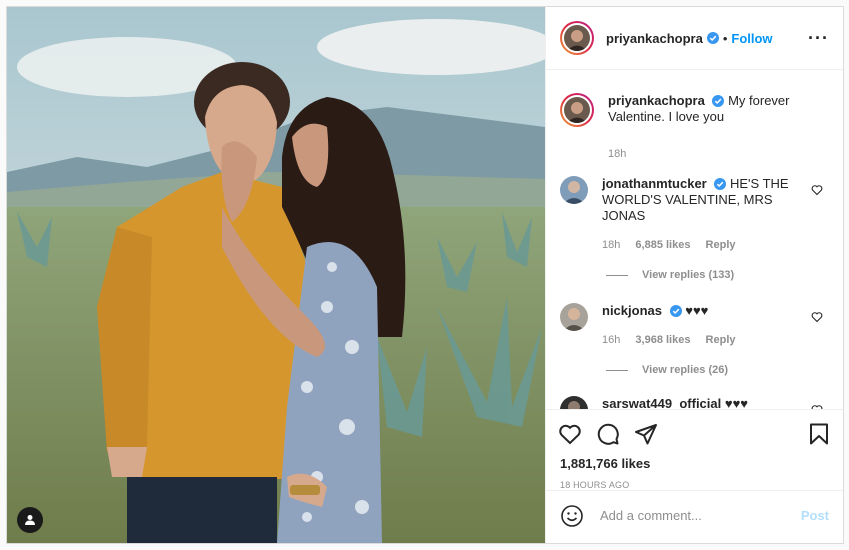 The image size is (849, 550). I want to click on bookmark-icon, so click(819, 434).